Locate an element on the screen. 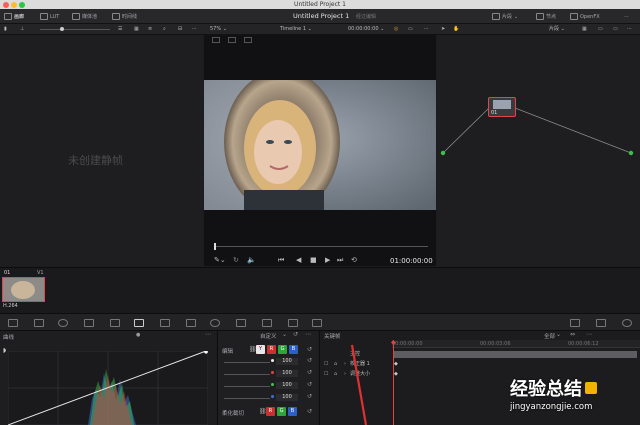 This screenshot has width=640, height=425. hand-icon: ✋ is located at coordinates (456, 29).